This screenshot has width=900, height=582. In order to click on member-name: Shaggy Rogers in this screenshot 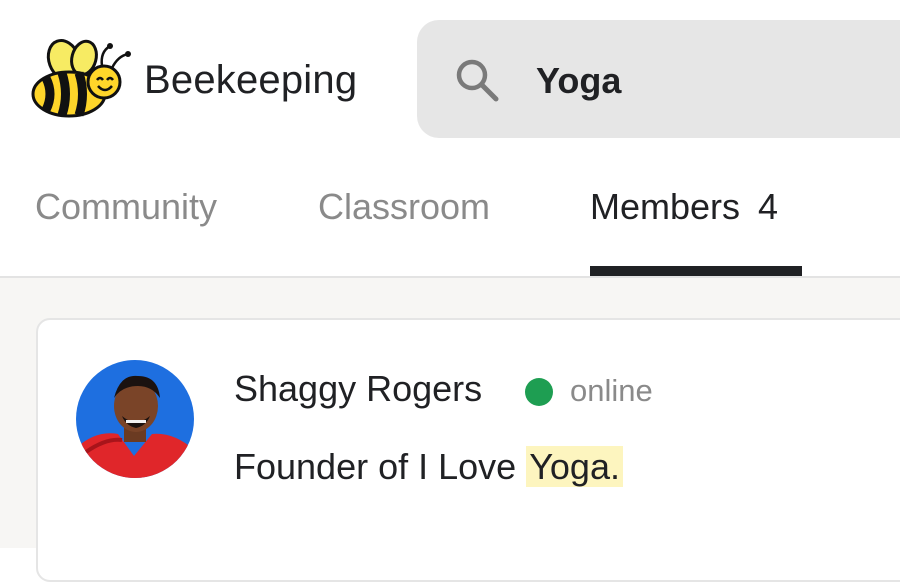, I will do `click(358, 389)`.